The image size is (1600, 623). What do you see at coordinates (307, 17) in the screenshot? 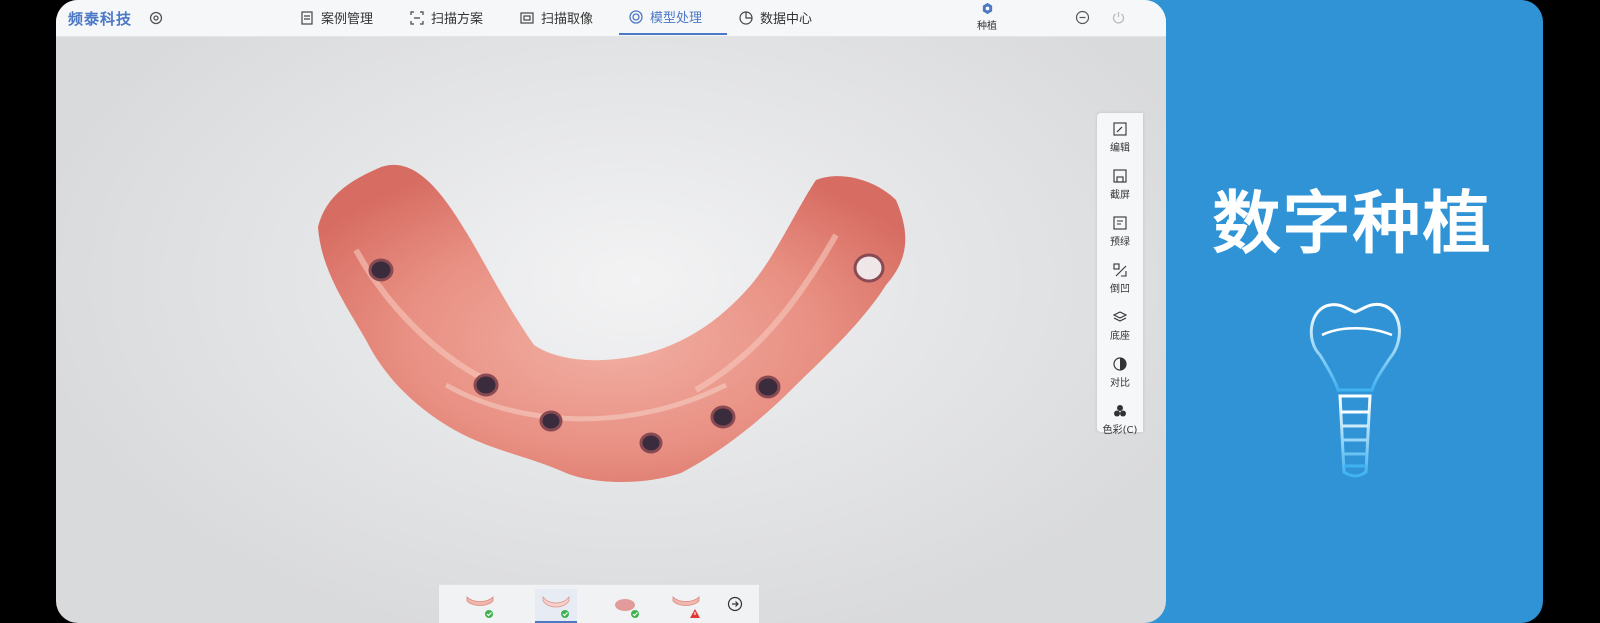
I see `case-icon` at bounding box center [307, 17].